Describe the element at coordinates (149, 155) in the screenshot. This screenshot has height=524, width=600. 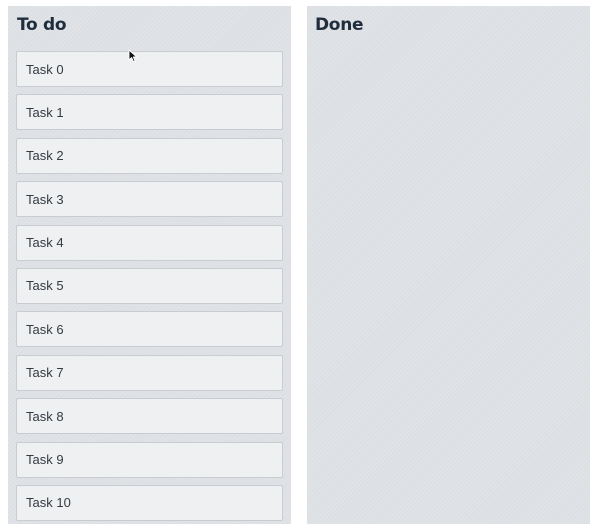
I see `task-card: Task 2` at that location.